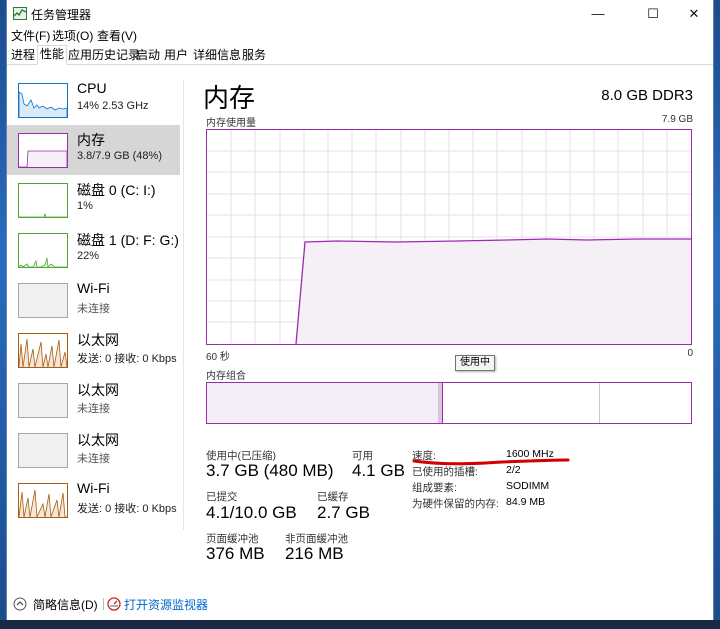 Image resolution: width=720 pixels, height=629 pixels. What do you see at coordinates (251, 512) in the screenshot?
I see `committed-value: 4.1/10.0 GB` at bounding box center [251, 512].